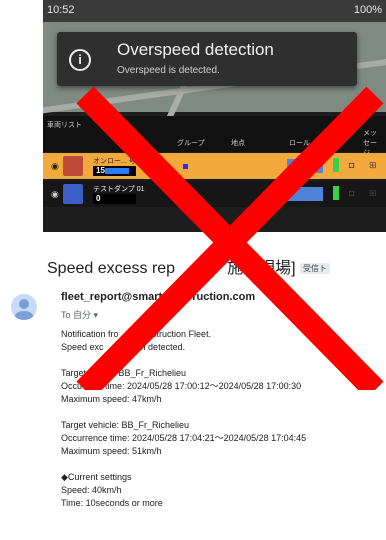 This screenshot has height=540, width=386. Describe the element at coordinates (367, 10) in the screenshot. I see `battery-level: 100%` at that location.